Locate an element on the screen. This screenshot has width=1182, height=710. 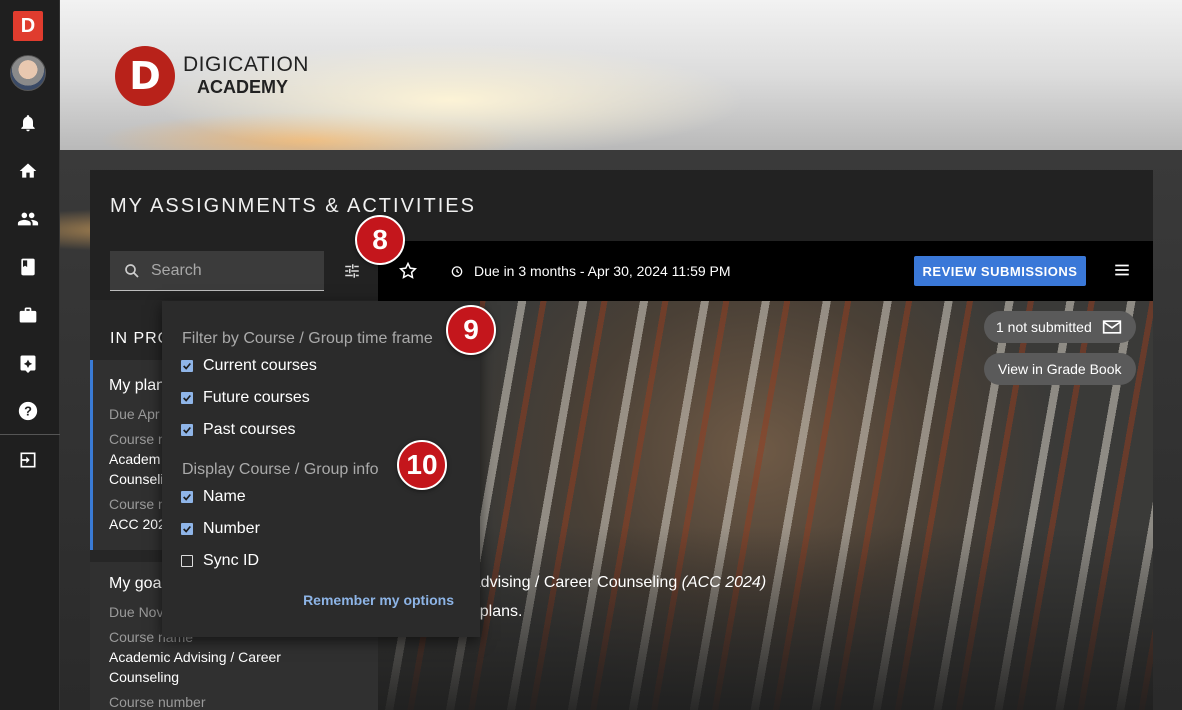
brand-name: DIGICATION is located at coordinates (246, 64).